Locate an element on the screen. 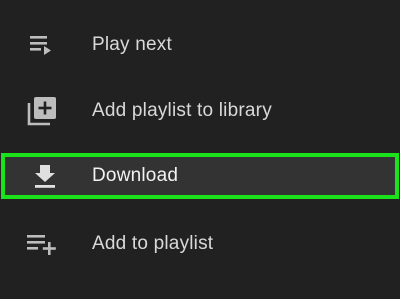  menu-item-label: Download is located at coordinates (135, 175).